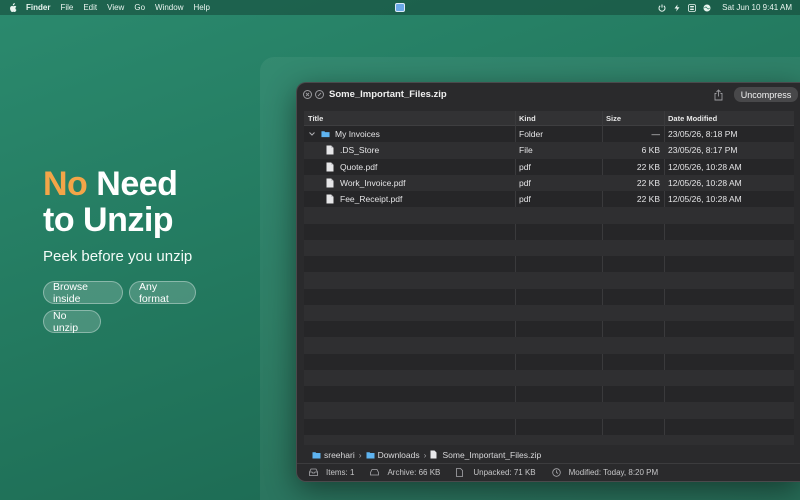  Describe the element at coordinates (549, 134) in the screenshot. I see `table-row: My Invoices Folder — 23/05/26, 8:18 PM` at that location.